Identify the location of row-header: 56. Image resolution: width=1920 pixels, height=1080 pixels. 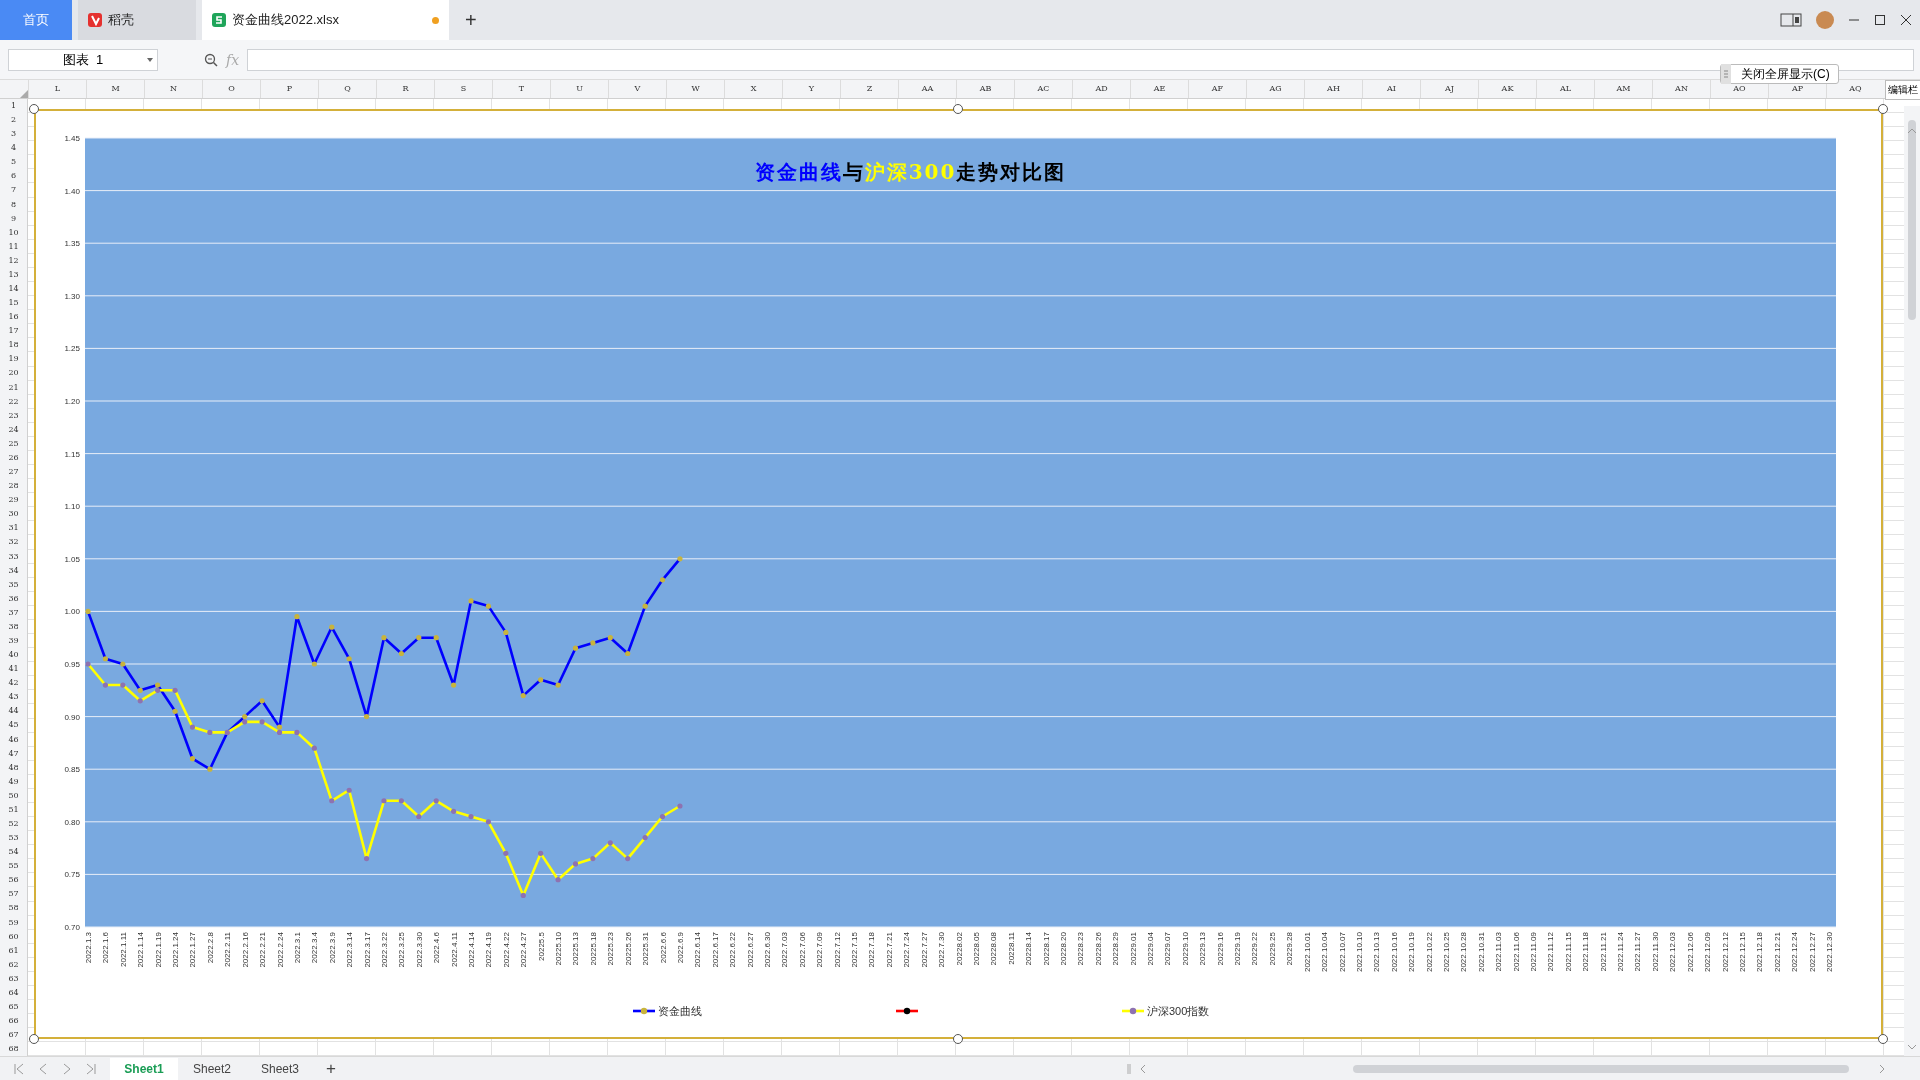
(13, 880).